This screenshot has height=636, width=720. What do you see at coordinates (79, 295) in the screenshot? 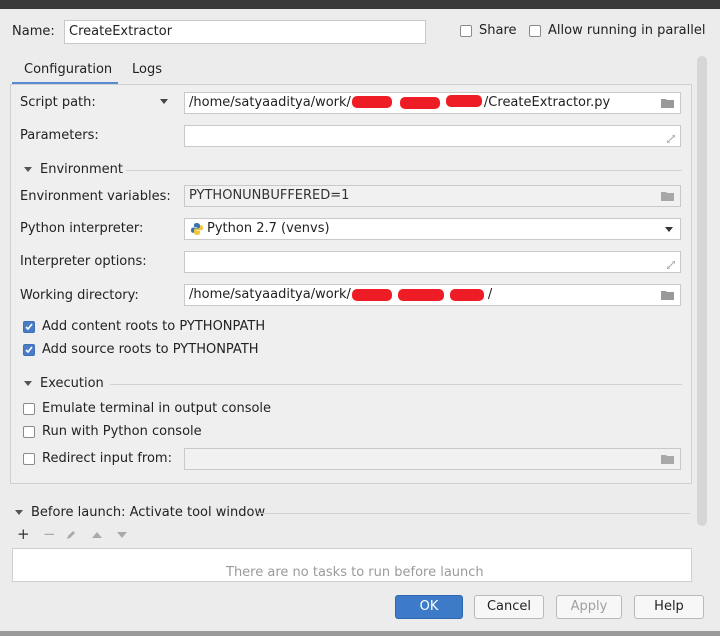
I see `working-dir-label: Working directory:` at bounding box center [79, 295].